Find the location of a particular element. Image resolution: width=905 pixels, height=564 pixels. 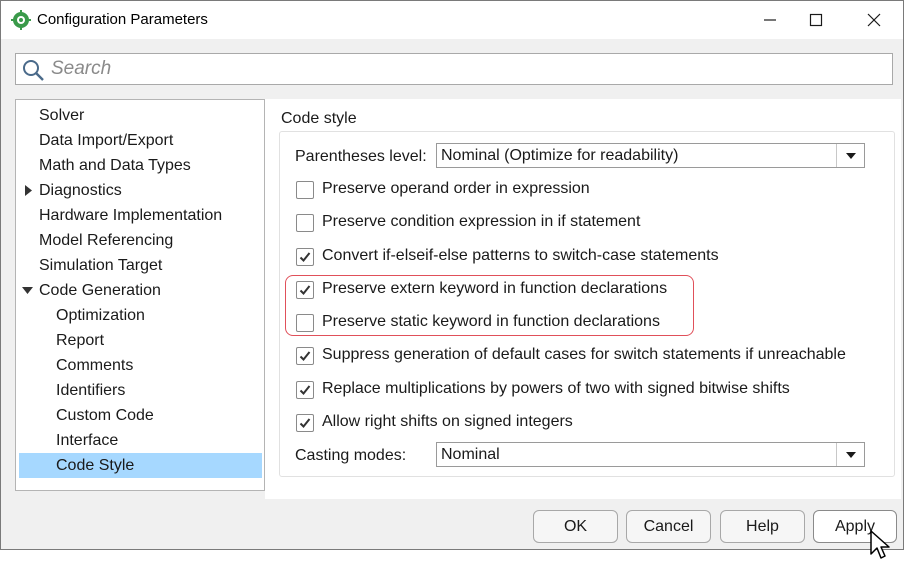

tree-item-hardware-implementation: Hardware Implementation is located at coordinates (140, 215).